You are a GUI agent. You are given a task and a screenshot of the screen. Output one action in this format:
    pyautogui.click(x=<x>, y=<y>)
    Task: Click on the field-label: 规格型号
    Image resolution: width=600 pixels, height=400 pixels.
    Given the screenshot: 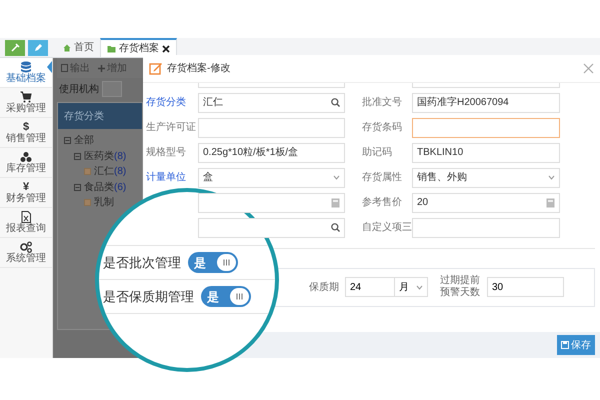 What is the action you would take?
    pyautogui.click(x=166, y=153)
    